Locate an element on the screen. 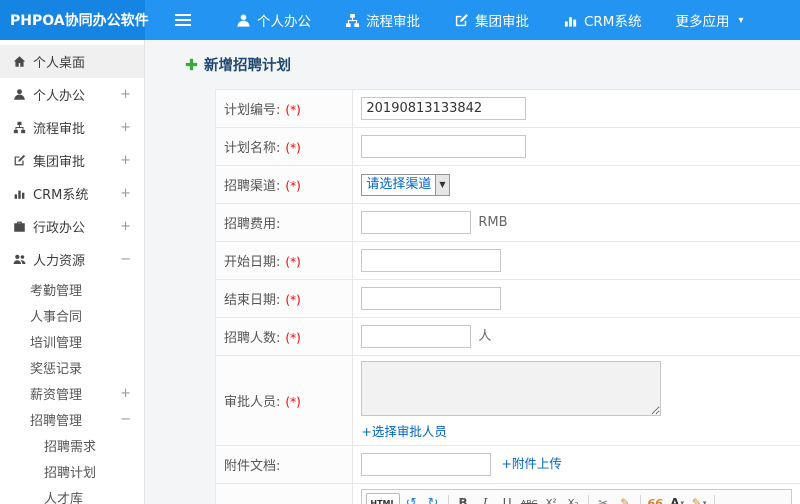 The height and width of the screenshot is (504, 800). form-label-cell: 招聘人数: (*) is located at coordinates (284, 336).